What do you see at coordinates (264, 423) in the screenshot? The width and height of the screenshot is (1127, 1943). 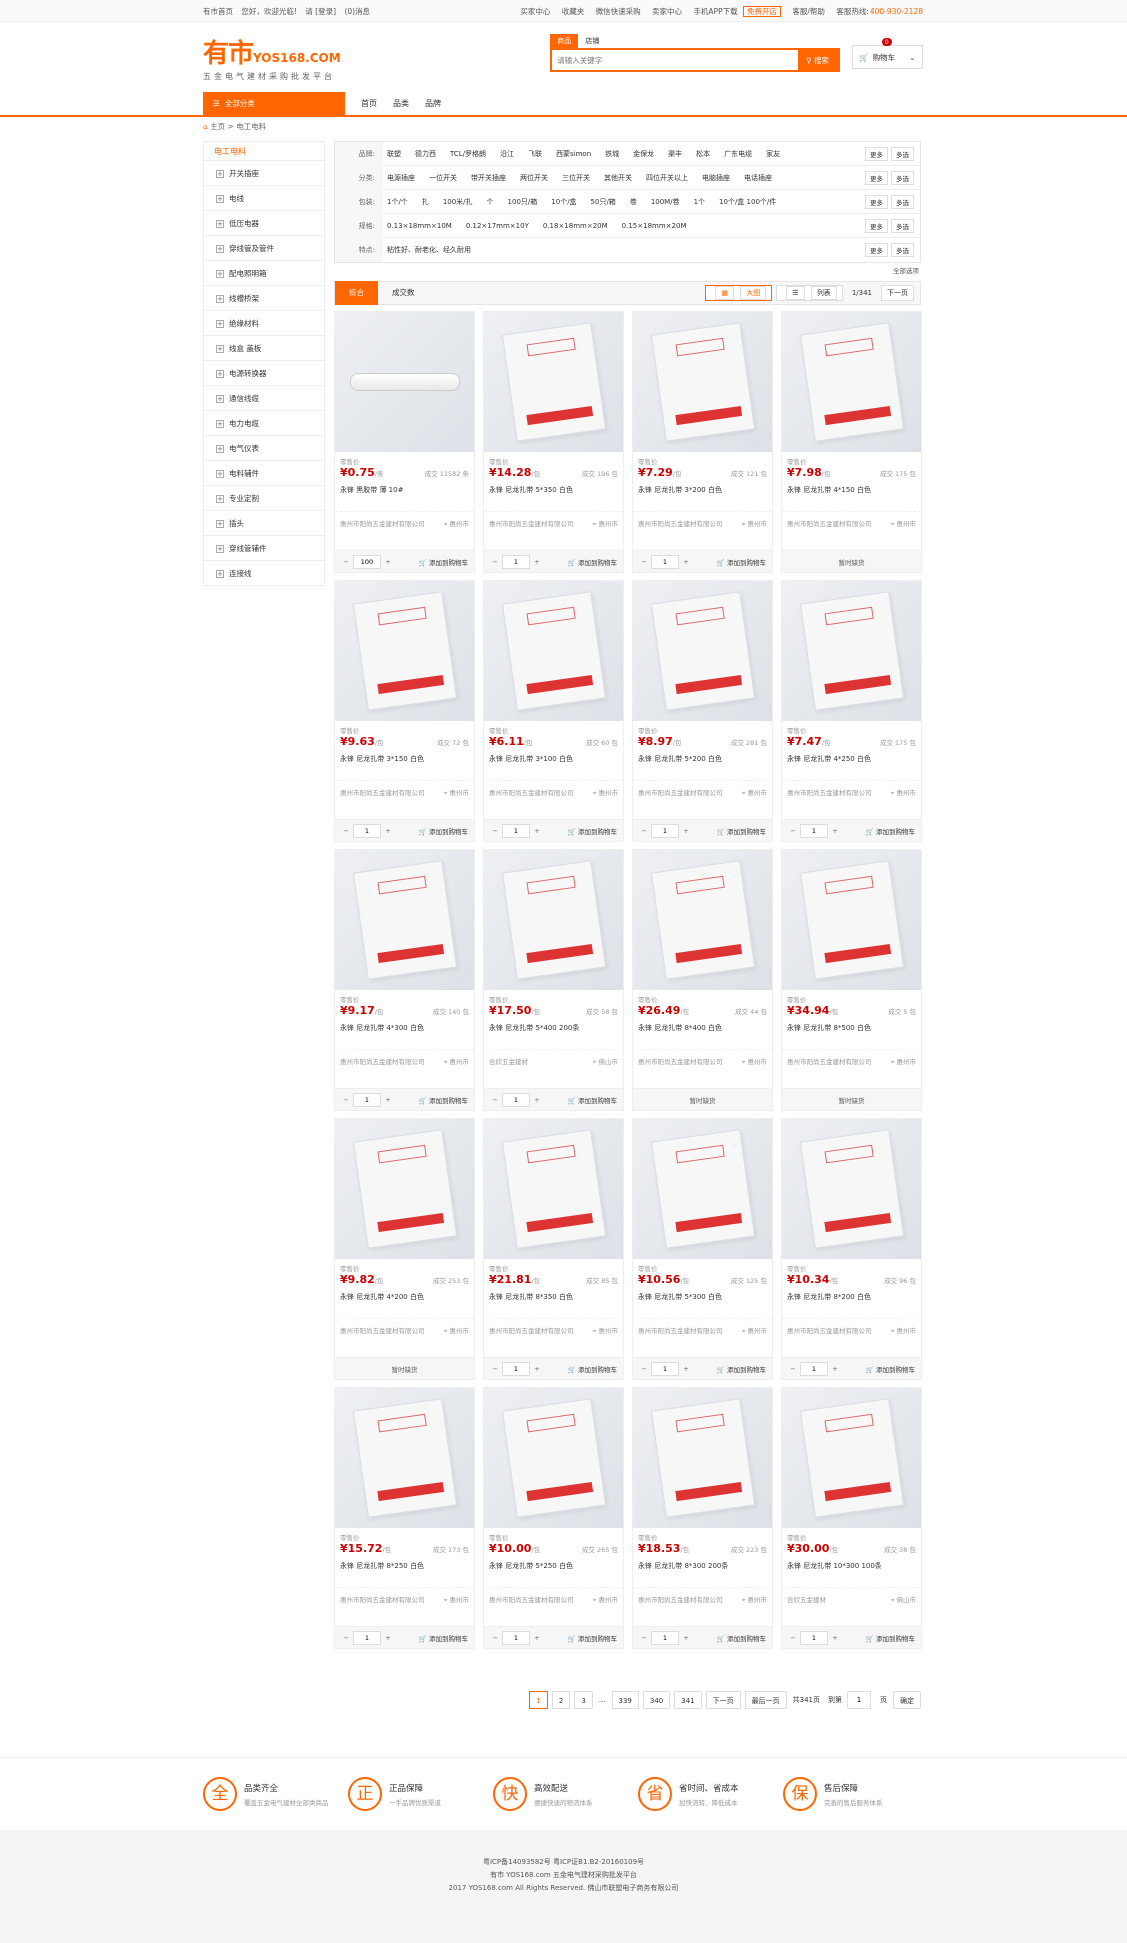 I see `sidebar-item: + 电力电缆` at bounding box center [264, 423].